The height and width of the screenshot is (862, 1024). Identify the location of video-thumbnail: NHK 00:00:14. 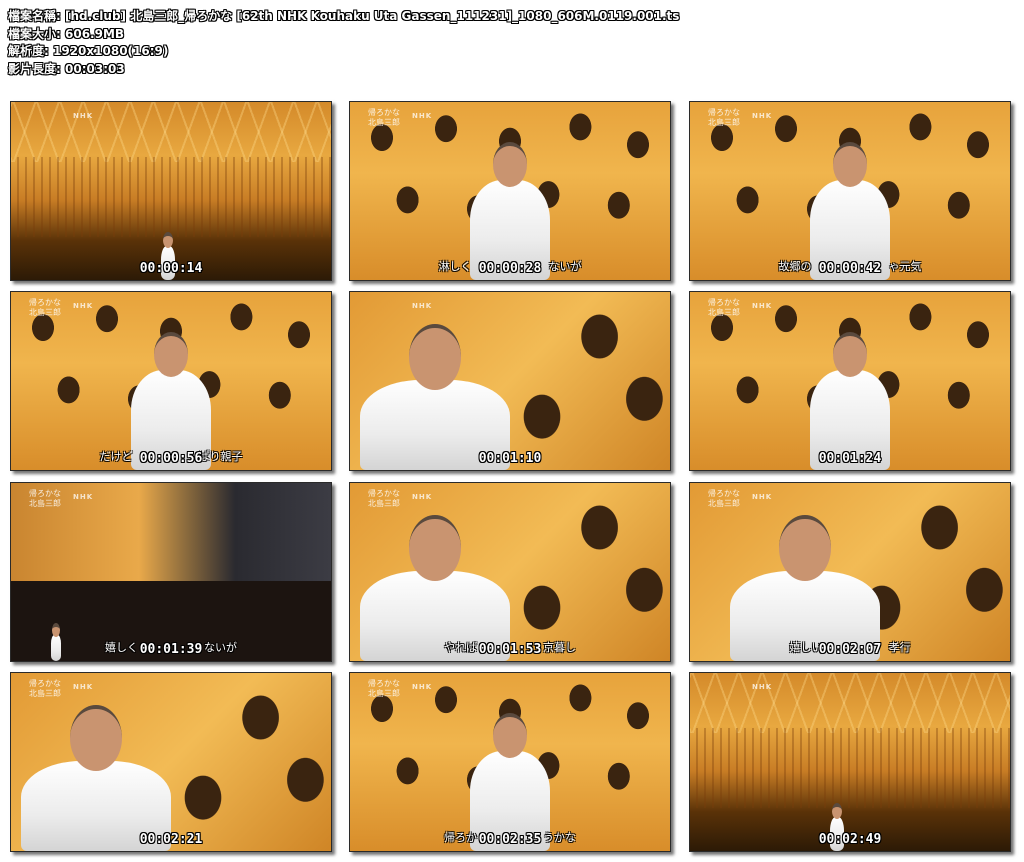
(171, 191).